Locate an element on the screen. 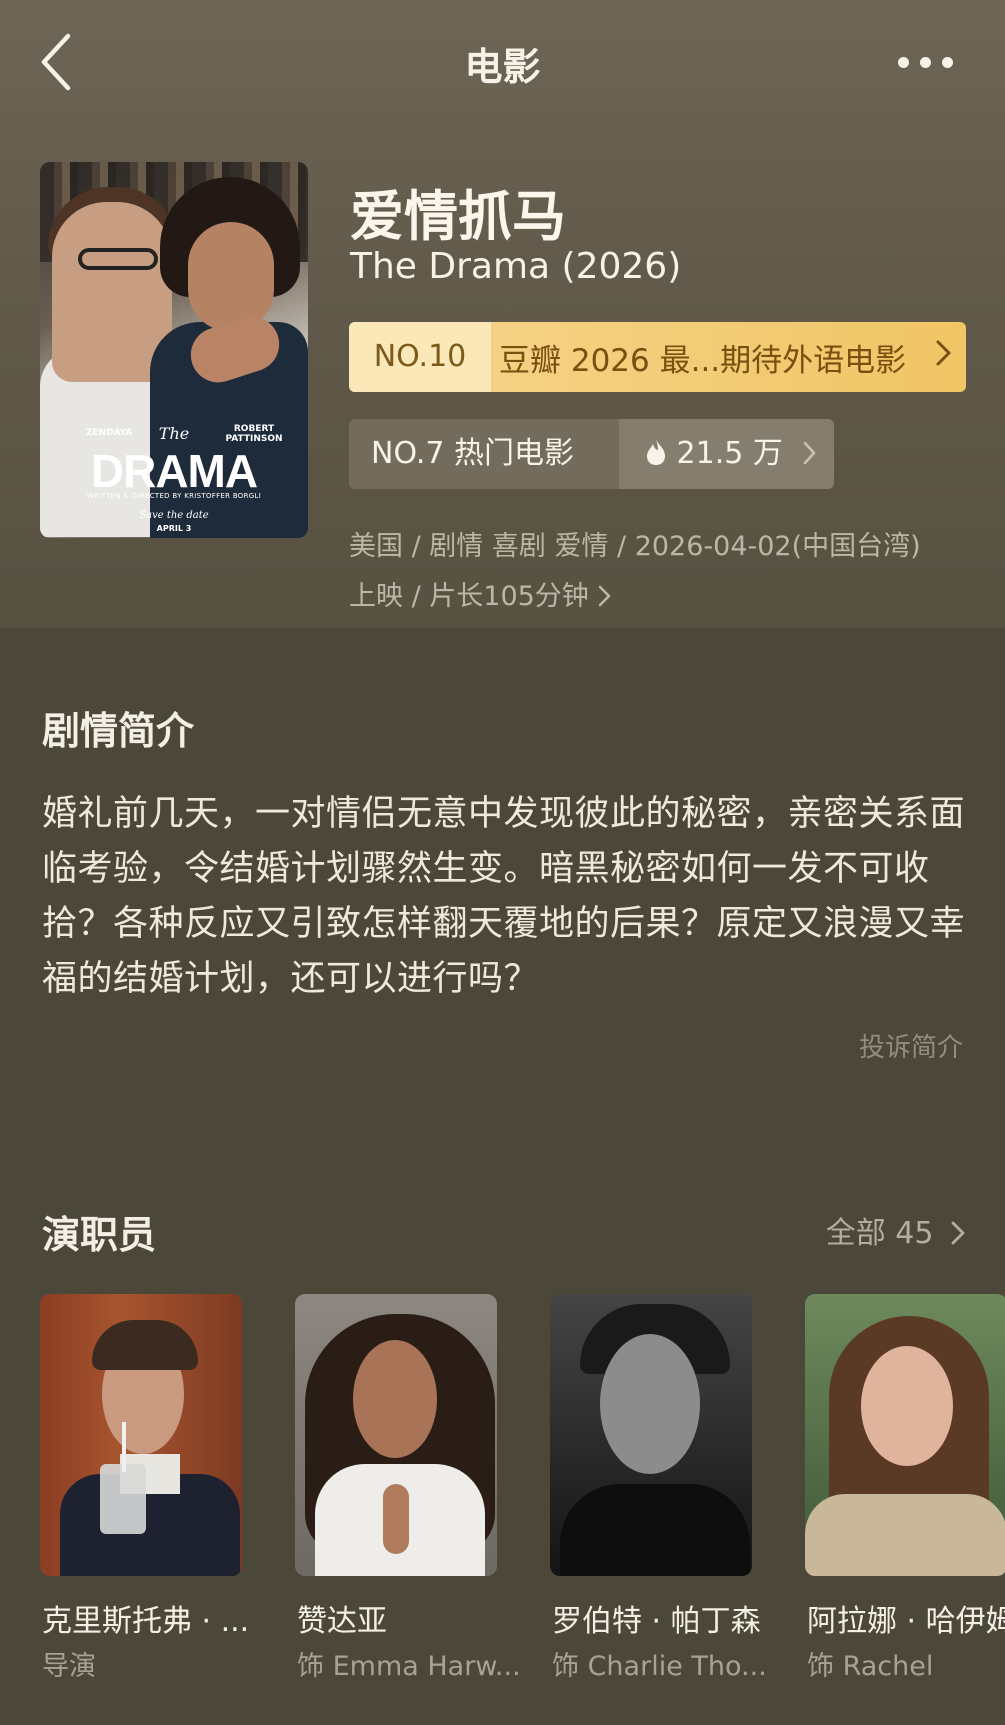  movie-title-en: The Drama (2026) is located at coordinates (516, 266).